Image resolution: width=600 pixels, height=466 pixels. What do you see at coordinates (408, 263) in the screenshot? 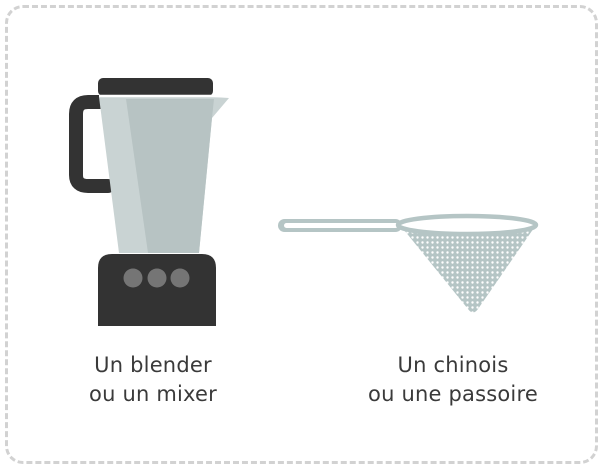
I see `chinois-strainer-icon` at bounding box center [408, 263].